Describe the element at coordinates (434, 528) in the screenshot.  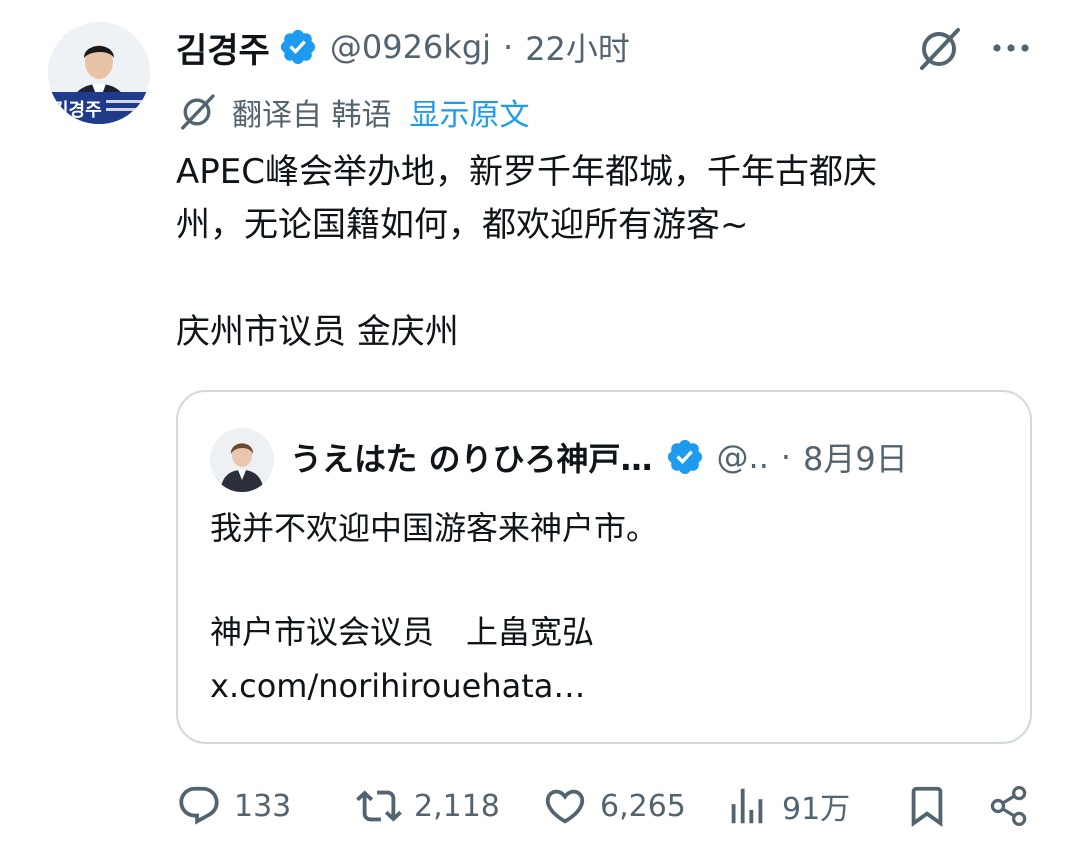
I see `quoted-tweet-text: 我并不欢迎中国游客来神户市。` at that location.